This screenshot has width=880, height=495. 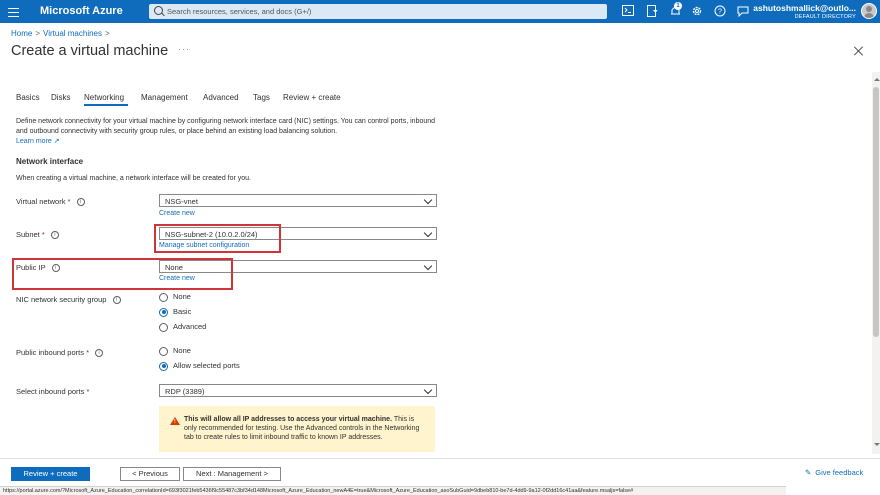 I want to click on previous-button: < Previous, so click(x=150, y=474).